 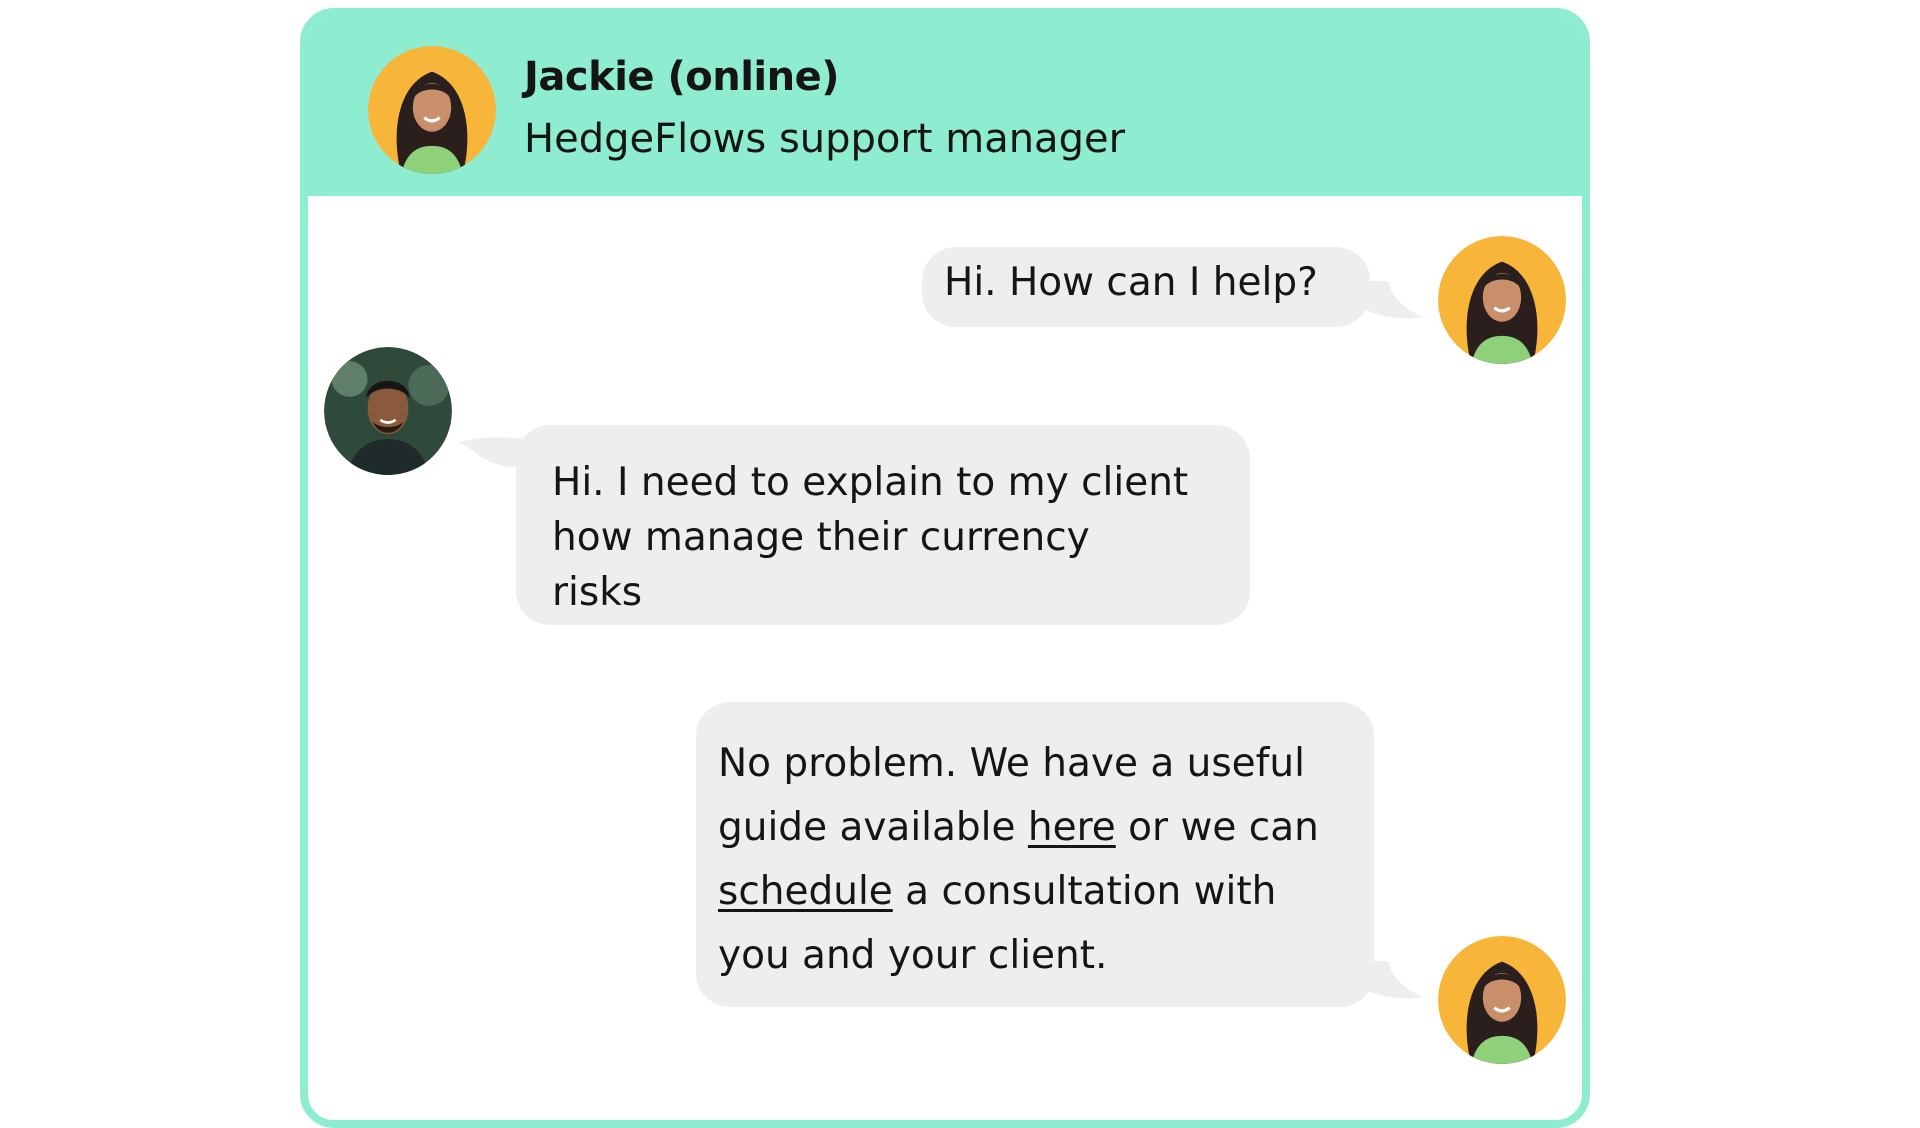 What do you see at coordinates (597, 592) in the screenshot?
I see `message-text-line: risks` at bounding box center [597, 592].